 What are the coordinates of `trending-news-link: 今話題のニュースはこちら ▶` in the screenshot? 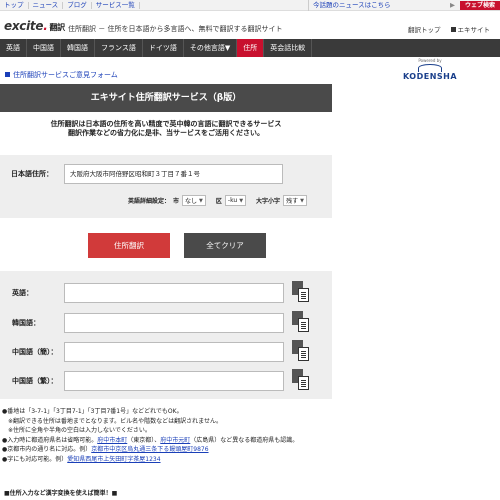 It's located at (383, 5).